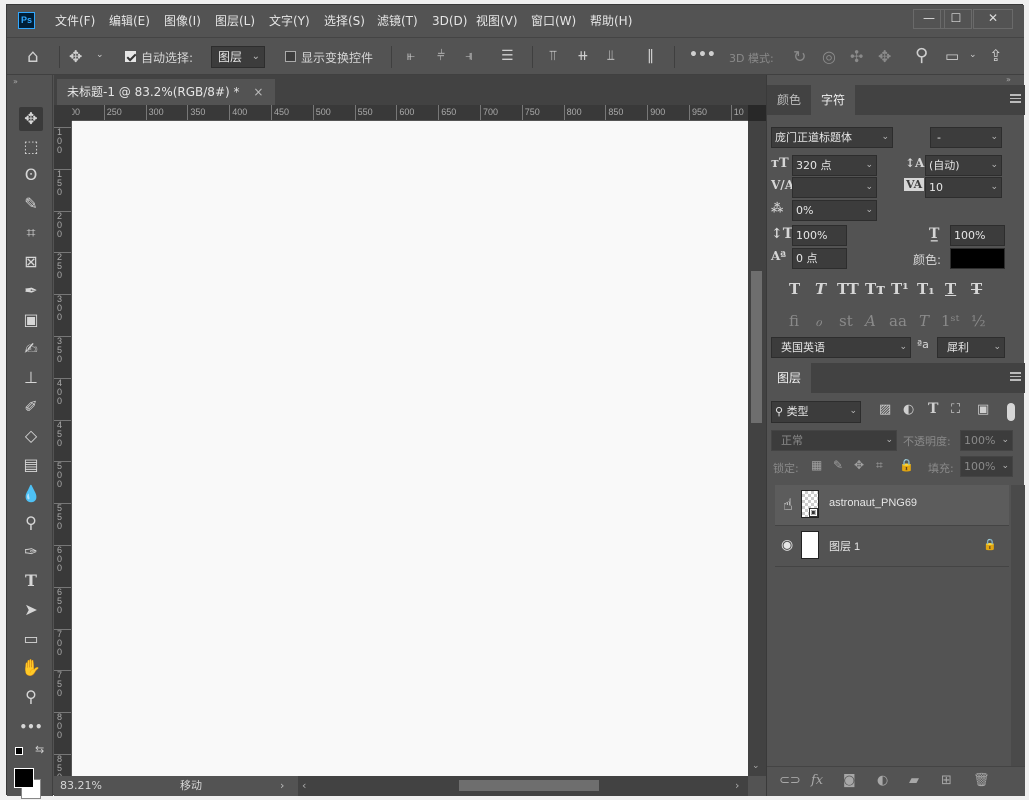 This screenshot has height=800, width=1029. Describe the element at coordinates (611, 56) in the screenshot. I see `align-bottom-icon: ⫫` at that location.